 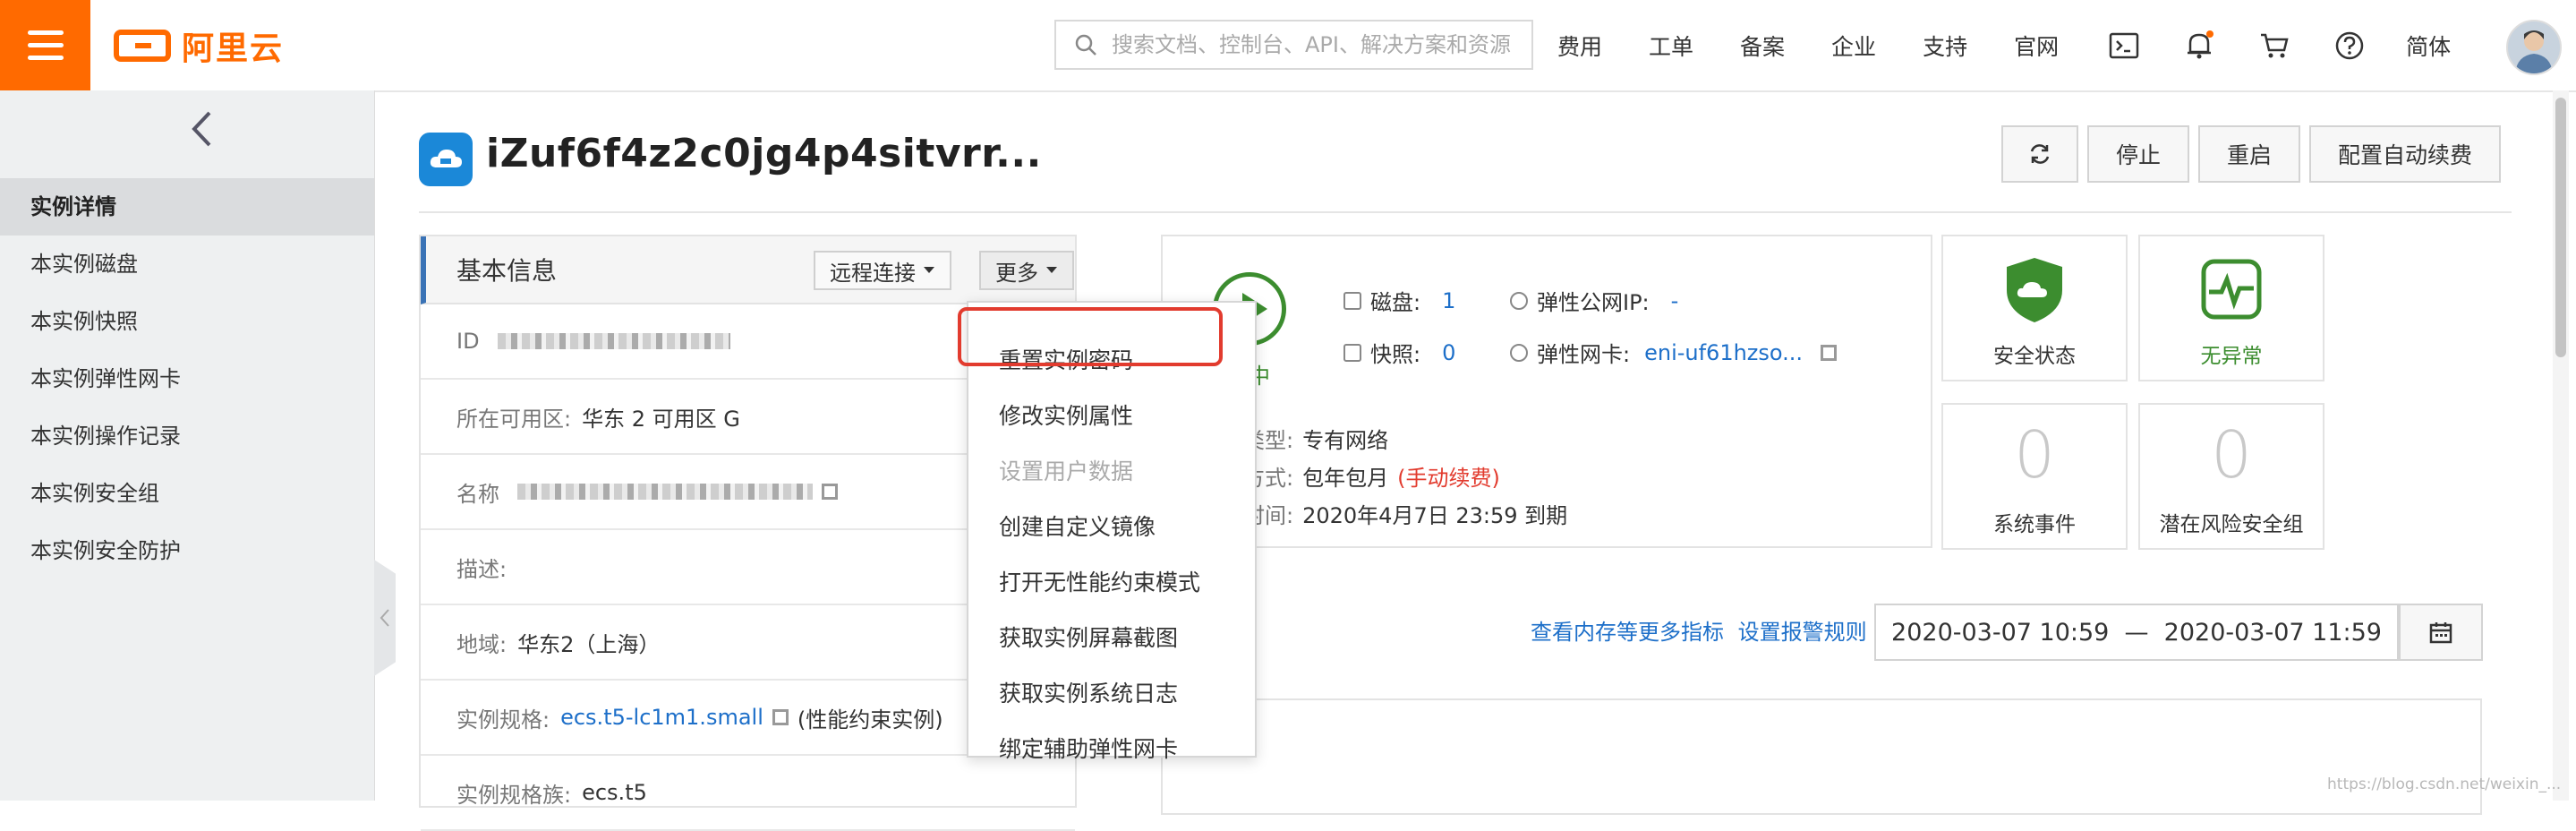 What do you see at coordinates (1584, 354) in the screenshot?
I see `eni-label: 弹性网卡:` at bounding box center [1584, 354].